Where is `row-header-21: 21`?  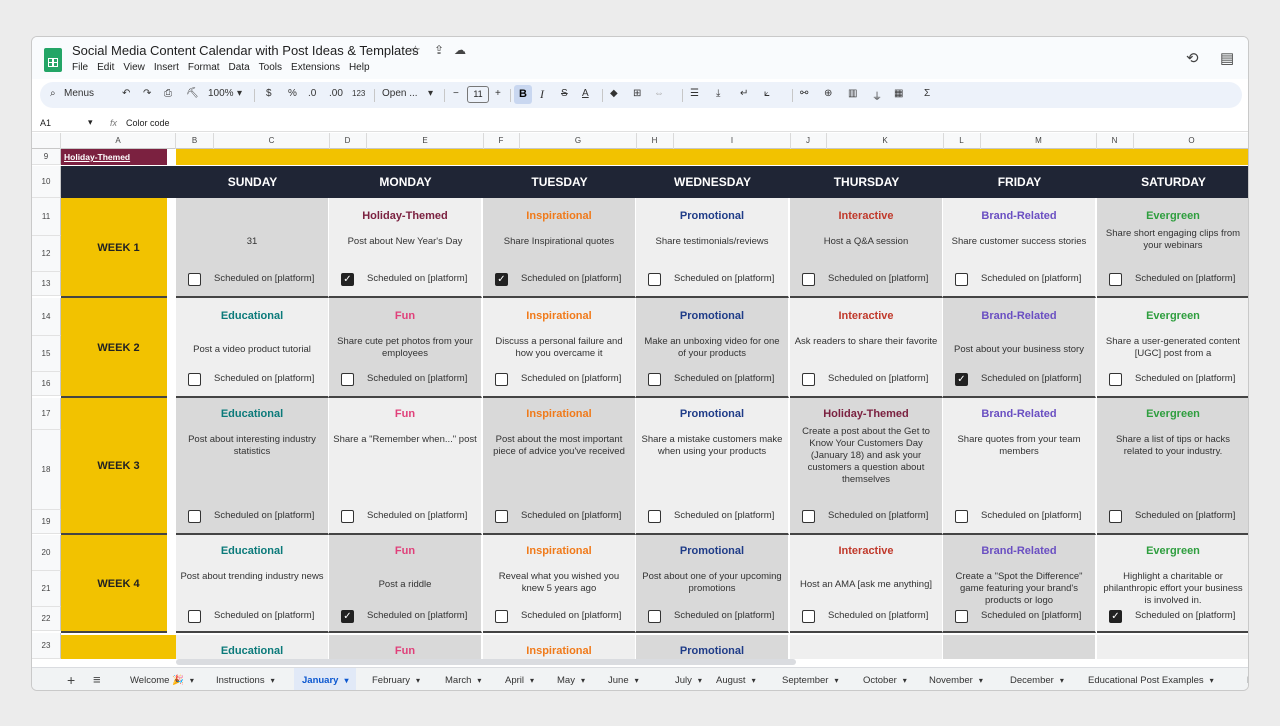
row-header-21: 21 is located at coordinates (46, 589).